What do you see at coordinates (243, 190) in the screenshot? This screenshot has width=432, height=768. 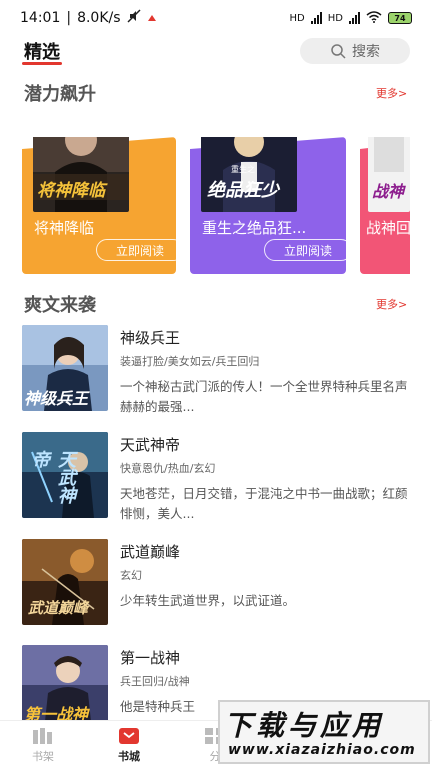 I see `cover-title: 绝品狂少` at bounding box center [243, 190].